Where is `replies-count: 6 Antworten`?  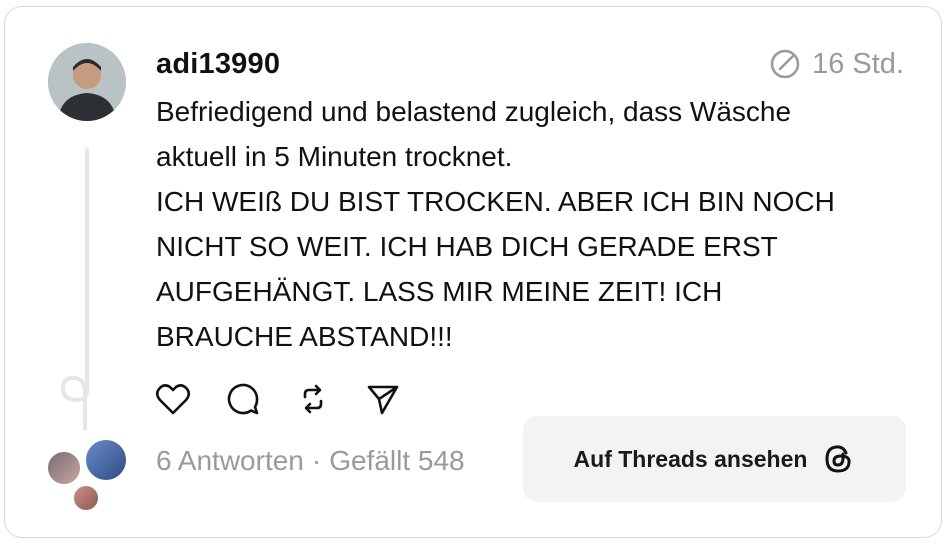 replies-count: 6 Antworten is located at coordinates (230, 460).